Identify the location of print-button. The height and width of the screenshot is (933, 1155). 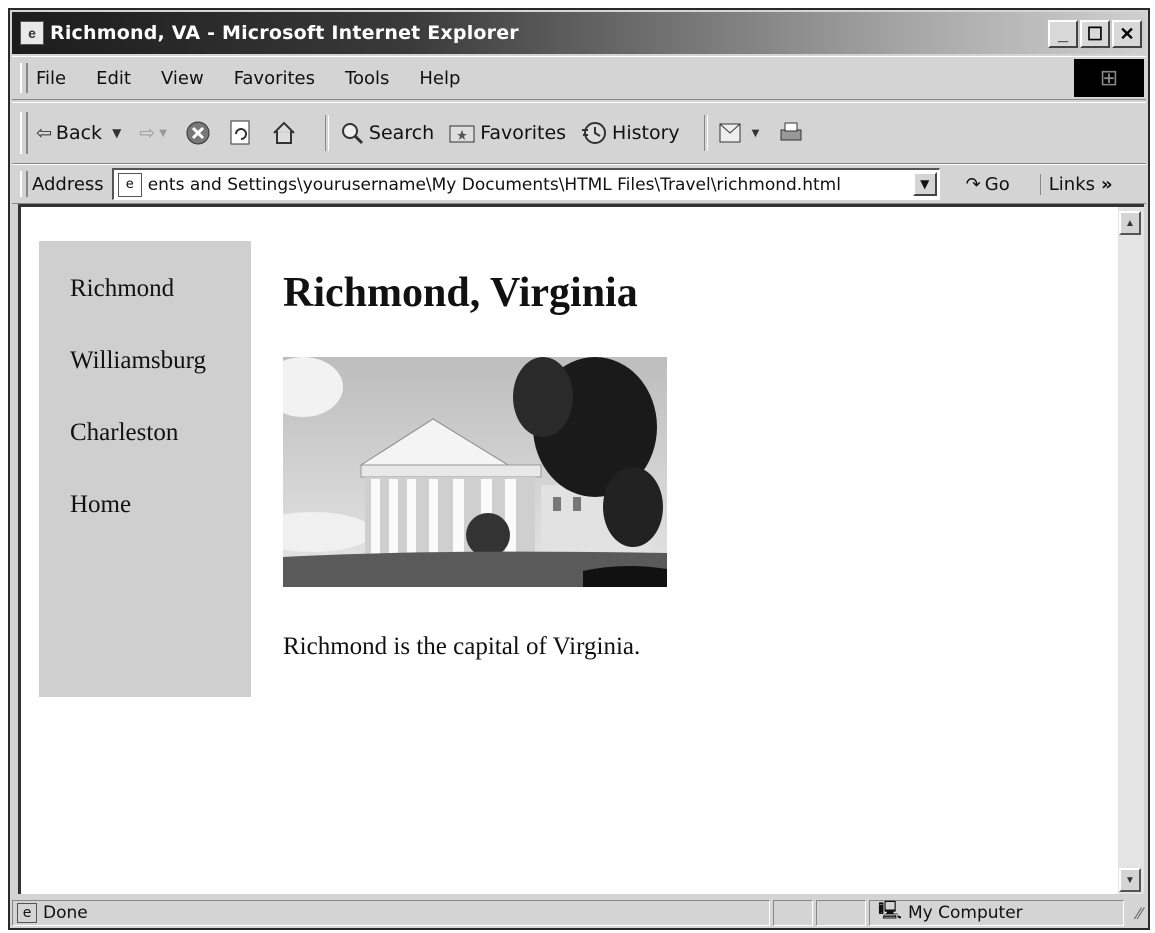
(793, 133).